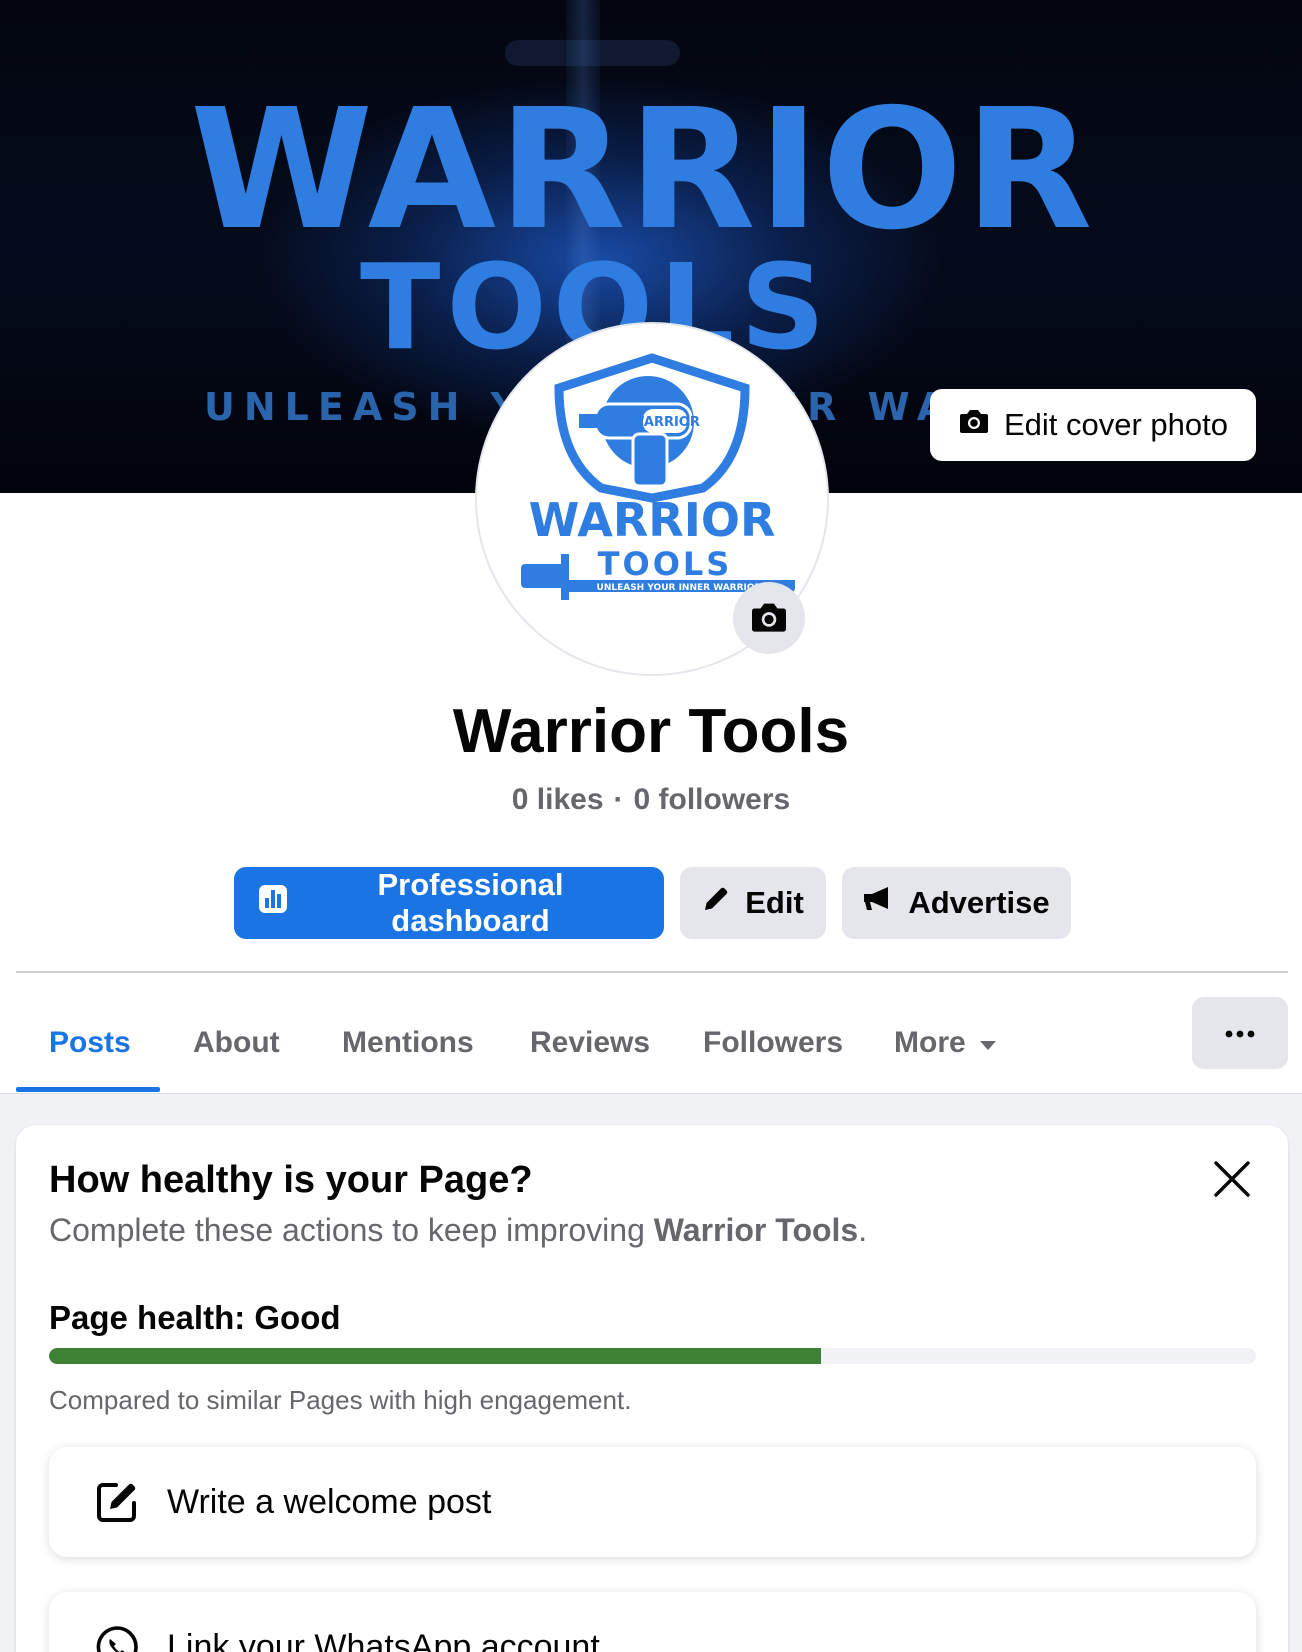 The height and width of the screenshot is (1652, 1302). I want to click on tab-more: More, so click(945, 1043).